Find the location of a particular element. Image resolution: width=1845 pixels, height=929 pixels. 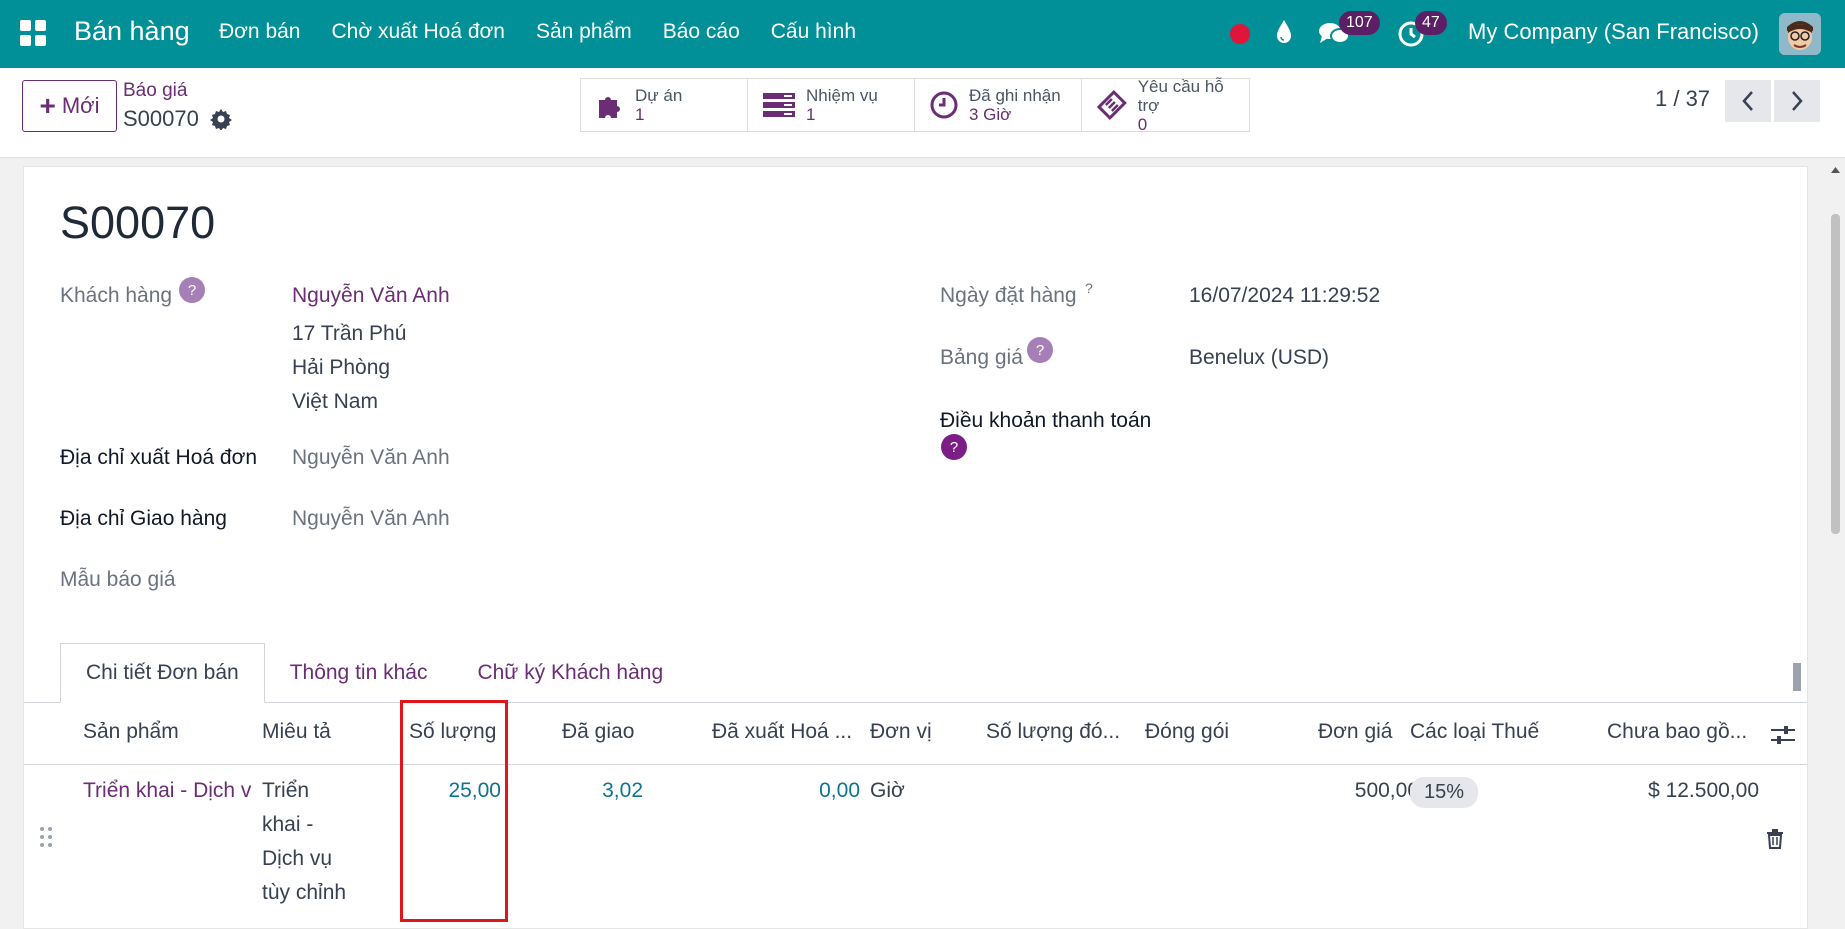

page-scrollbar is located at coordinates (1835, 544).